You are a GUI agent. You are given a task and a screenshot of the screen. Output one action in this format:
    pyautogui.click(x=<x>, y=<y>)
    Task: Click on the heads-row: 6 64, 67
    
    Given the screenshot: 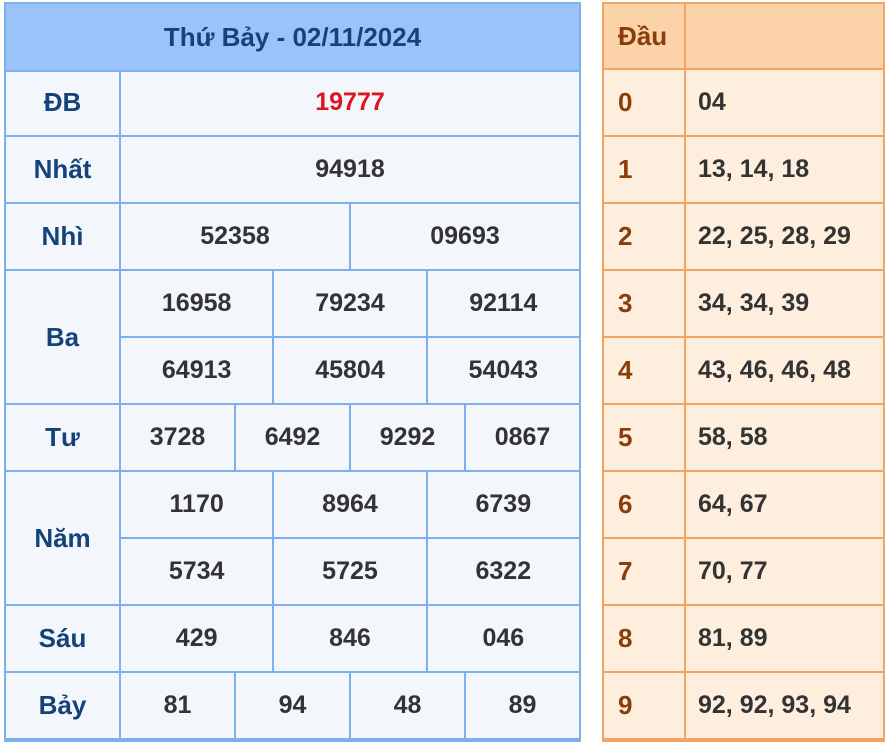 What is the action you would take?
    pyautogui.click(x=743, y=505)
    